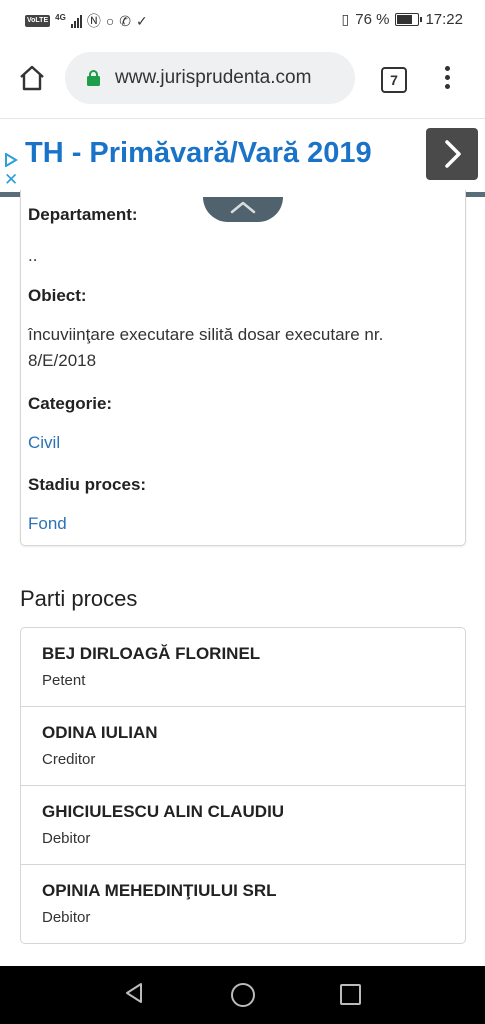 The height and width of the screenshot is (1024, 485). What do you see at coordinates (76, 21) in the screenshot?
I see `signal-icon` at bounding box center [76, 21].